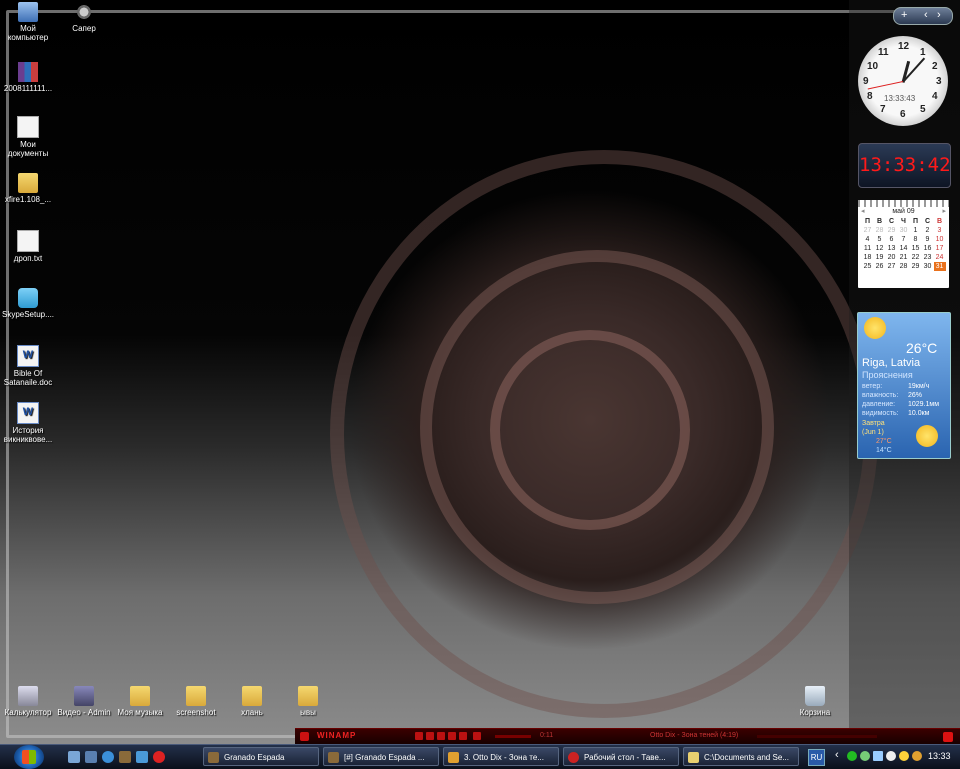 The image size is (960, 769). What do you see at coordinates (142, 757) in the screenshot?
I see `media-quicklaunch-icon` at bounding box center [142, 757].